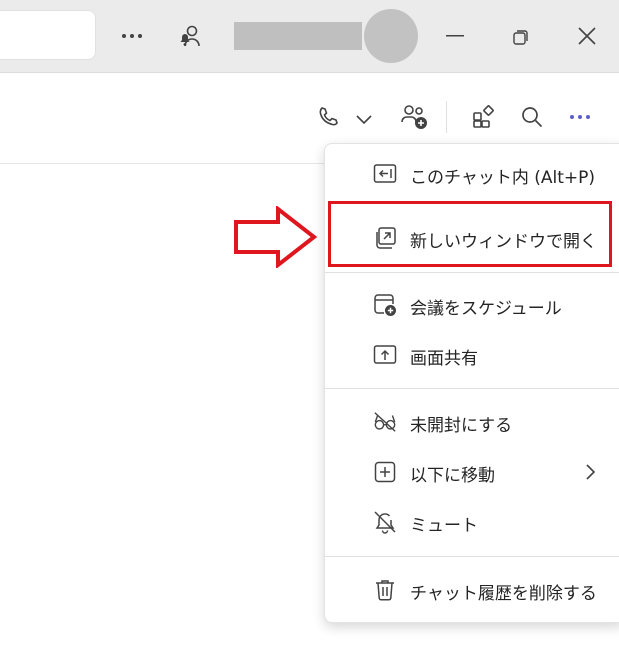  Describe the element at coordinates (444, 359) in the screenshot. I see `menu-item-label: 画面共有` at that location.